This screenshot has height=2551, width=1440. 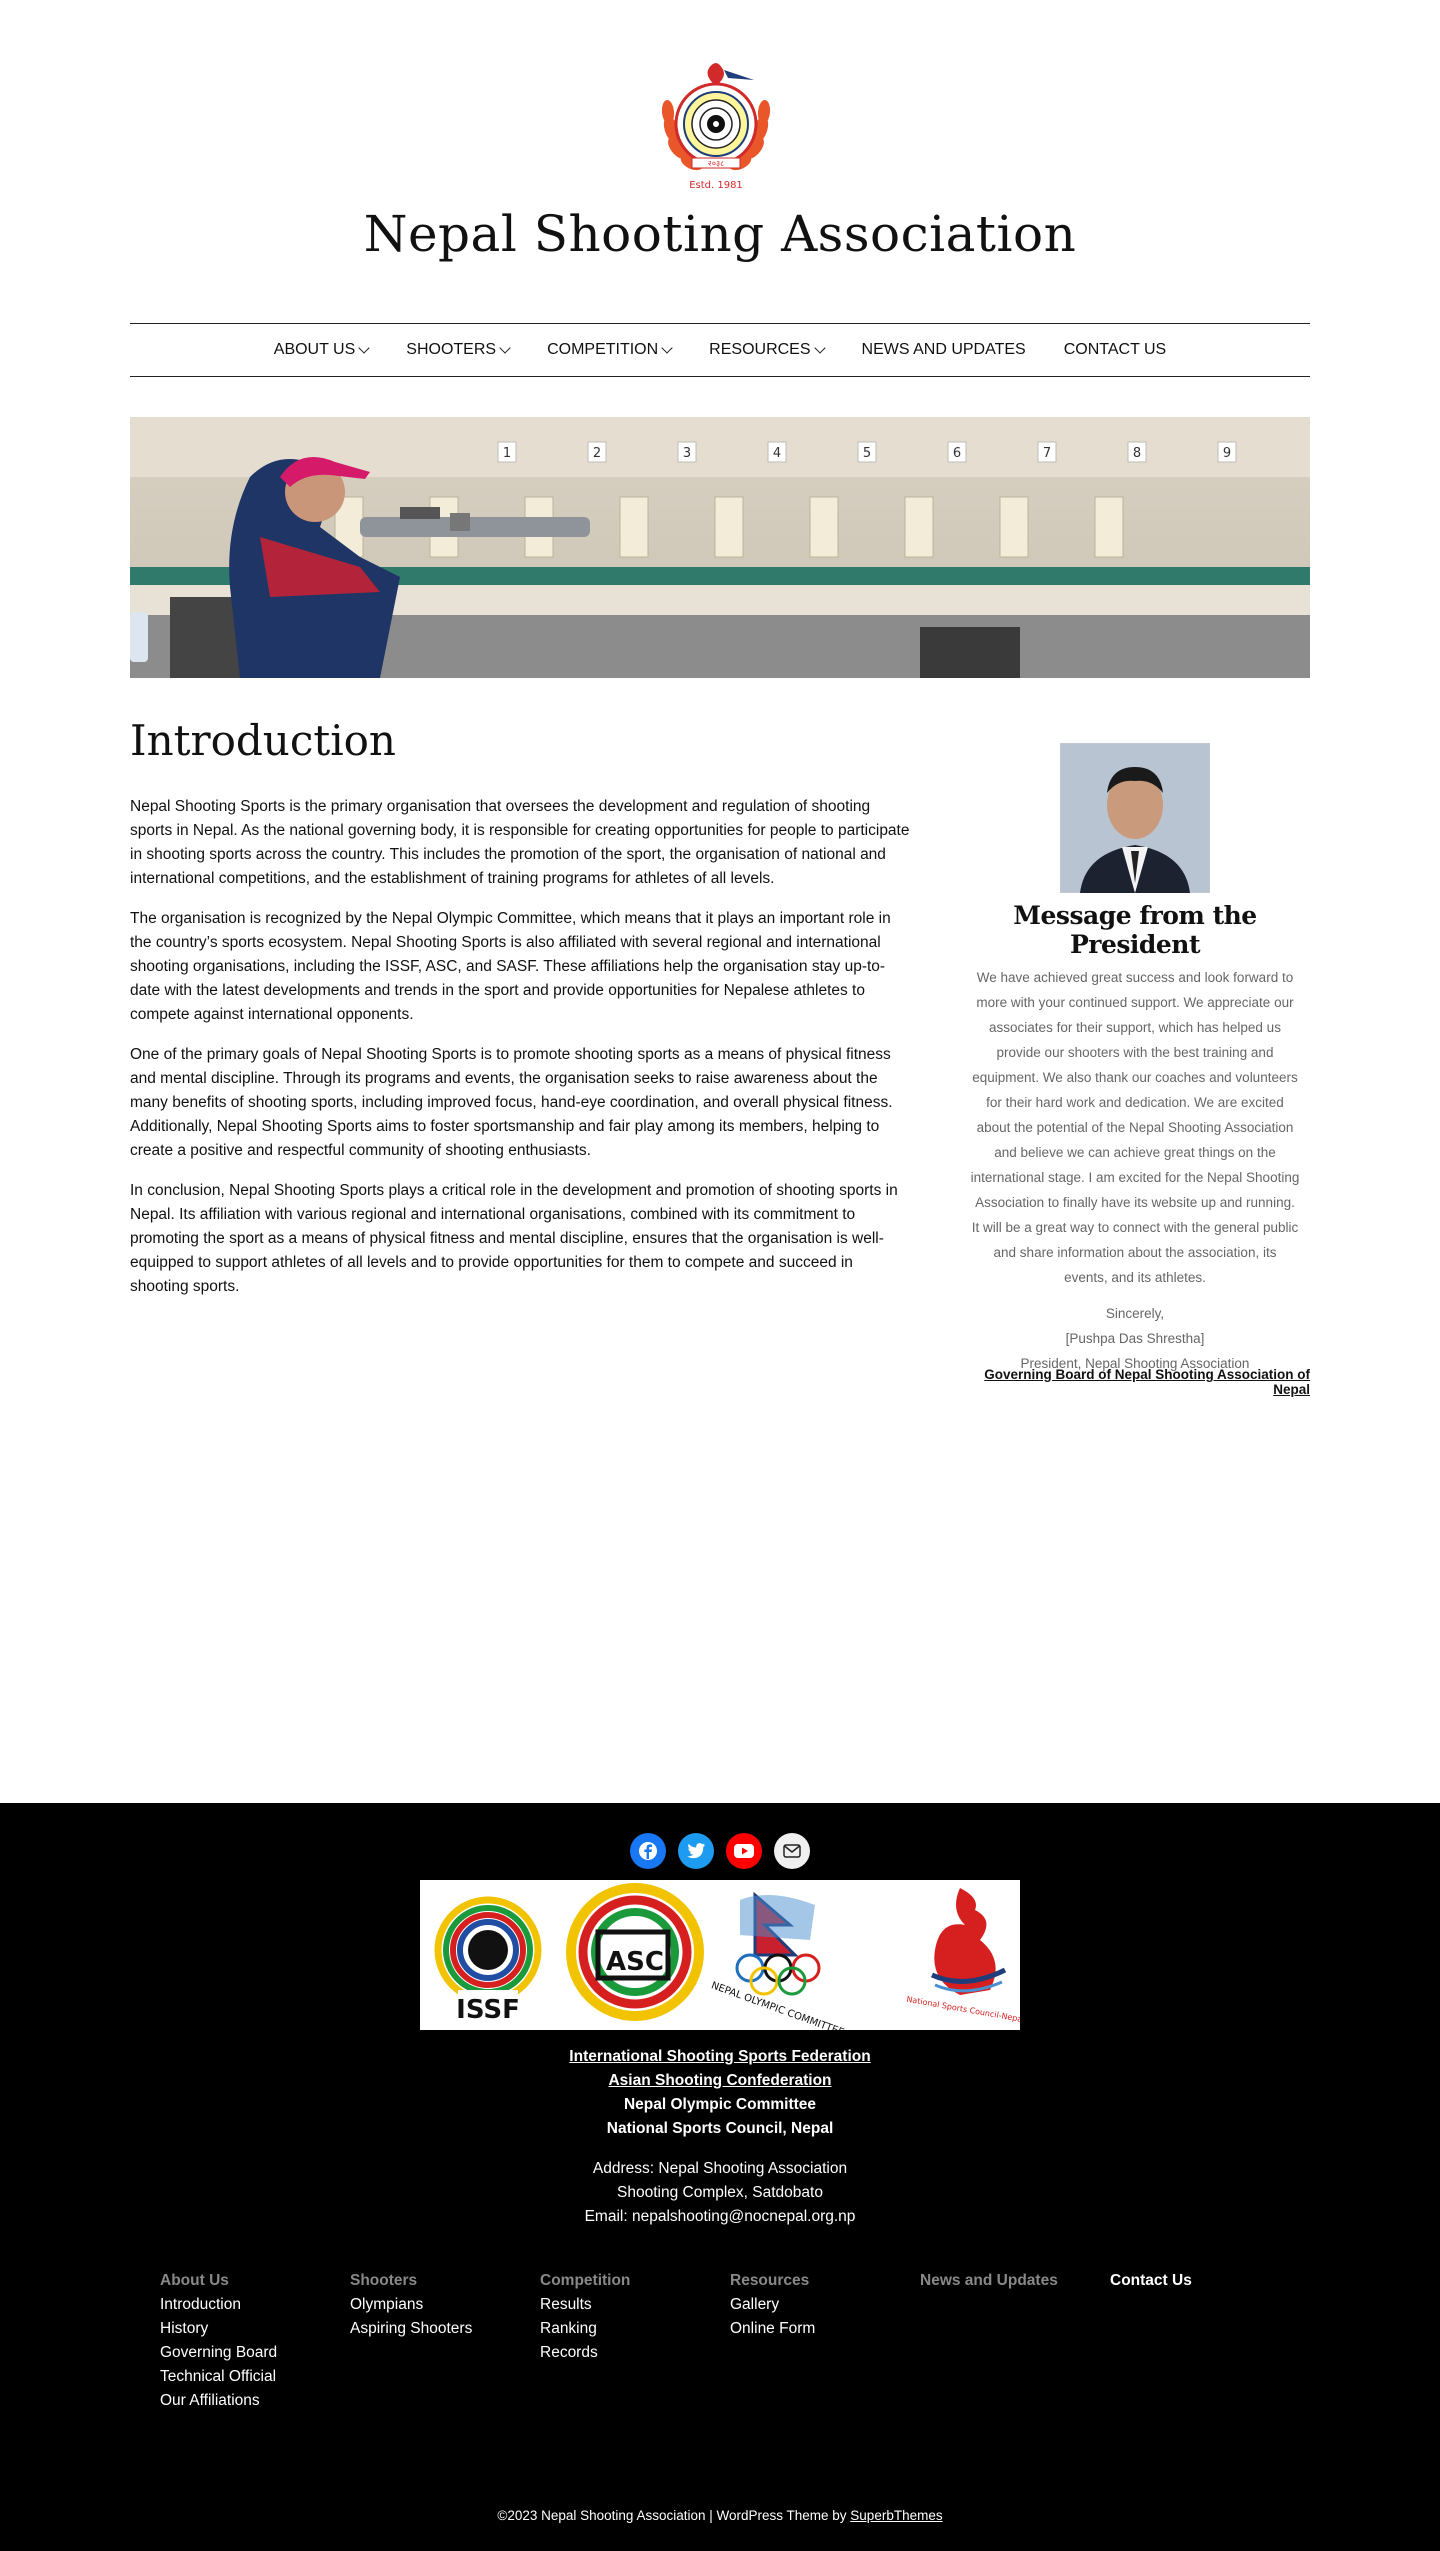 What do you see at coordinates (635, 2281) in the screenshot?
I see `footer-menu-heading: Competition` at bounding box center [635, 2281].